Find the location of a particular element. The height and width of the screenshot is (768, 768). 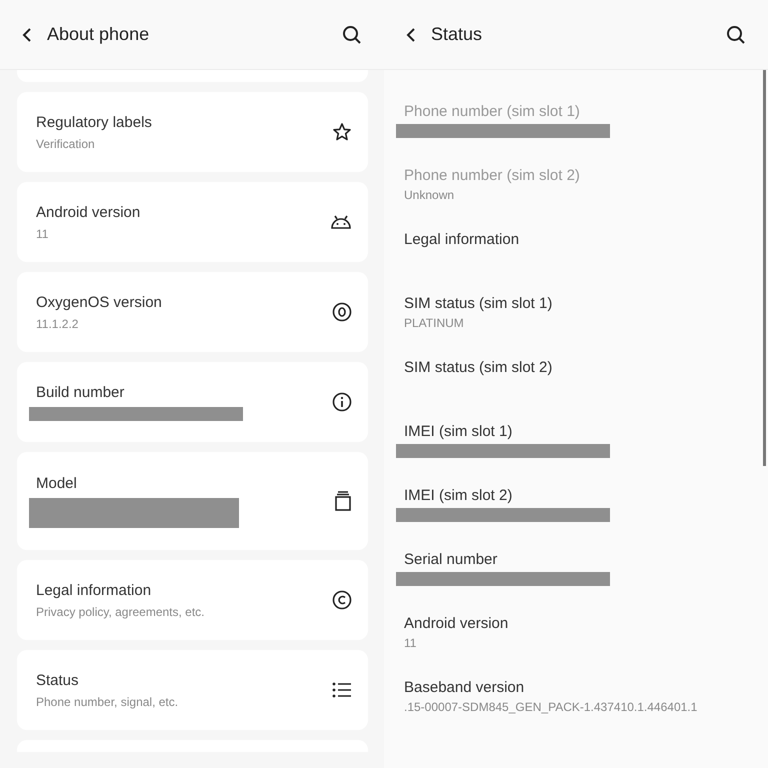

card-subtitle: Verification is located at coordinates (66, 143).